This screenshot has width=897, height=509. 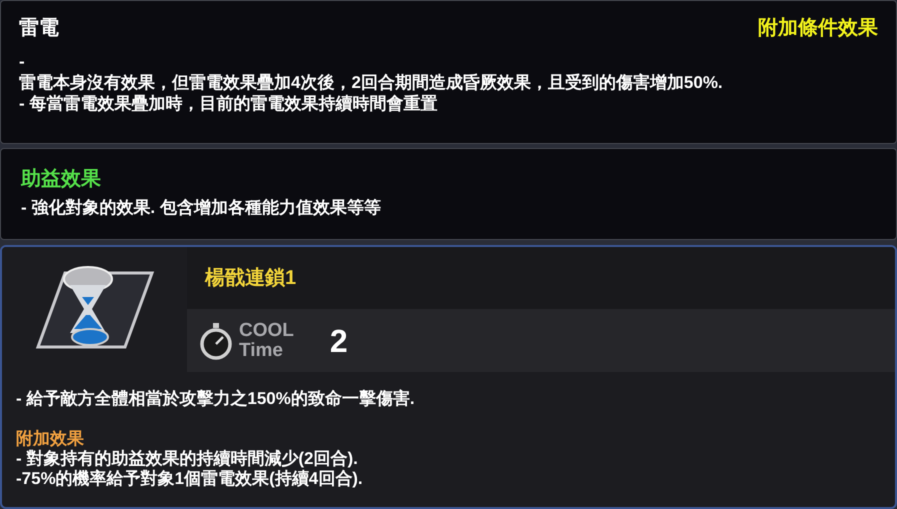 I want to click on effect-text: -75%的機率給予對象1個雷電效果(持續4回合)., so click(x=190, y=479).